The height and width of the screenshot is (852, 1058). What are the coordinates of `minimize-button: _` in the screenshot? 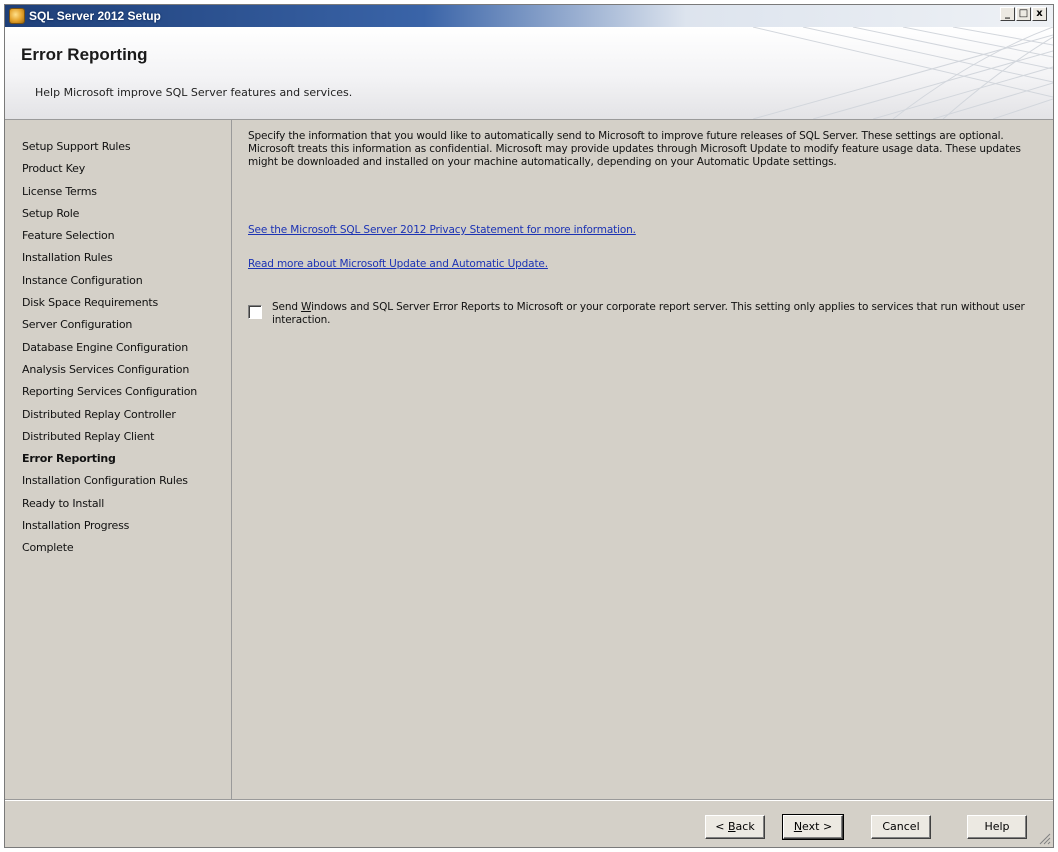 It's located at (1007, 14).